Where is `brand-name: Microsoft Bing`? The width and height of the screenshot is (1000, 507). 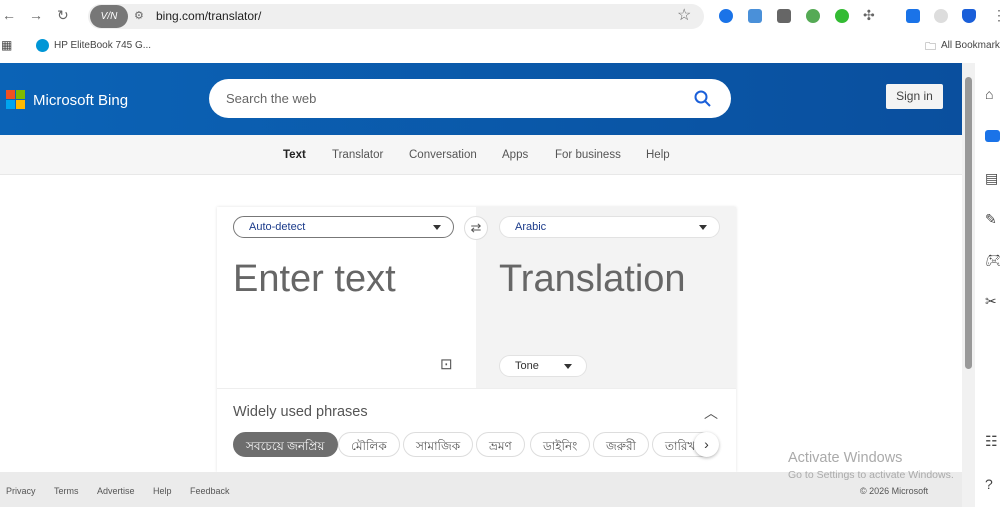
brand-name: Microsoft Bing is located at coordinates (80, 100).